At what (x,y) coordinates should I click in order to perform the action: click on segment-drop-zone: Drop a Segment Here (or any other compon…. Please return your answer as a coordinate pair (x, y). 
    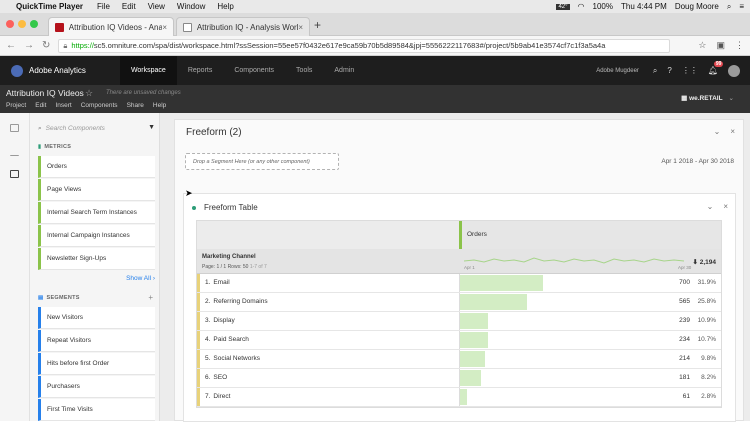
    Looking at the image, I should click on (262, 161).